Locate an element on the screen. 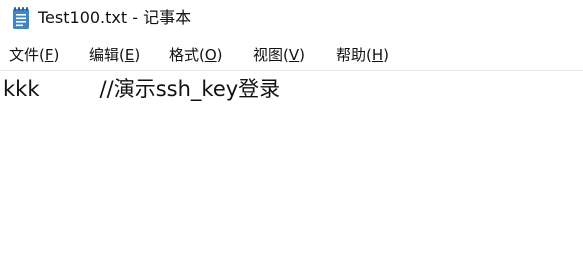  menu-view: 视图(V) is located at coordinates (279, 55).